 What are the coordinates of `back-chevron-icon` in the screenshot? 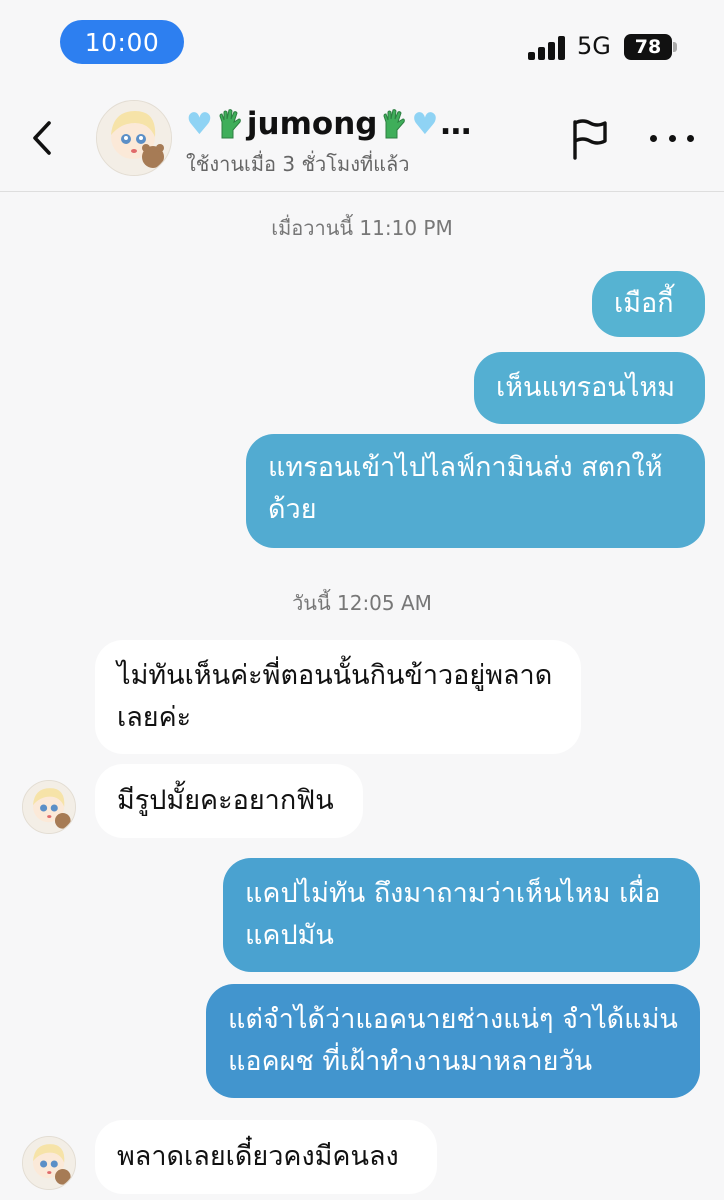 It's located at (42, 138).